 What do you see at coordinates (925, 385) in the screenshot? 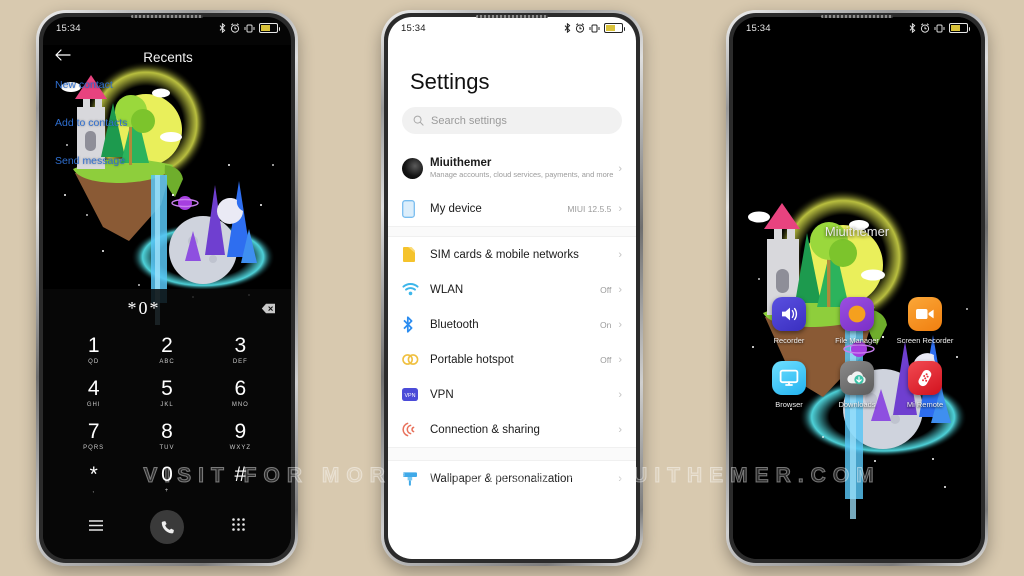
I see `app-mi-remote: Mi Remote` at bounding box center [925, 385].